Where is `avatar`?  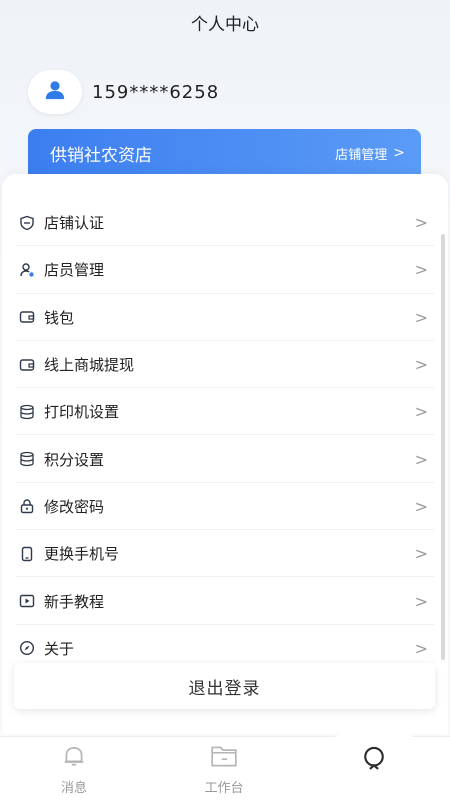 avatar is located at coordinates (55, 92).